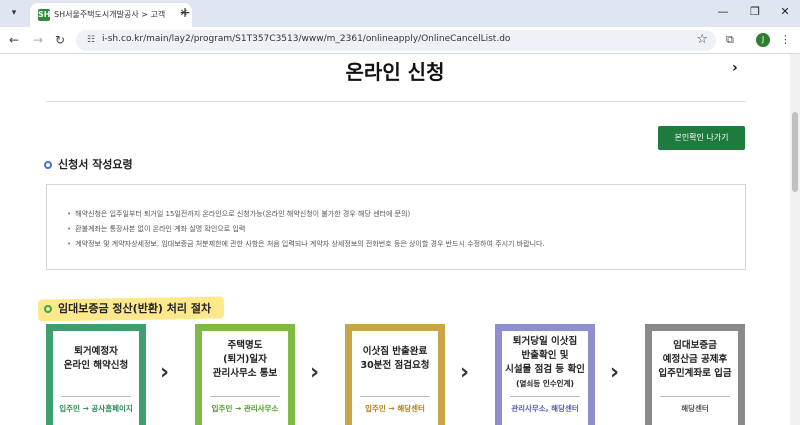 The height and width of the screenshot is (425, 800). Describe the element at coordinates (395, 358) in the screenshot. I see `step-title: 이삿짐 반출완료 30분전 점검요청` at that location.